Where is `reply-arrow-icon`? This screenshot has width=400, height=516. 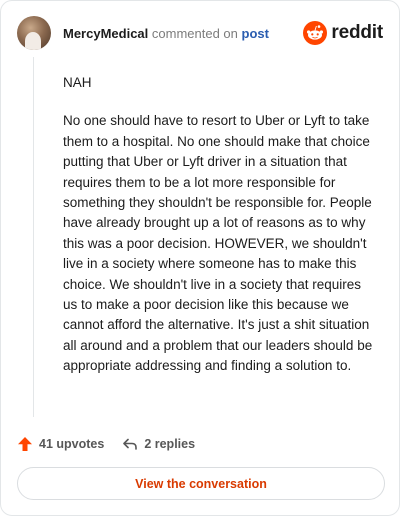 reply-arrow-icon is located at coordinates (130, 444).